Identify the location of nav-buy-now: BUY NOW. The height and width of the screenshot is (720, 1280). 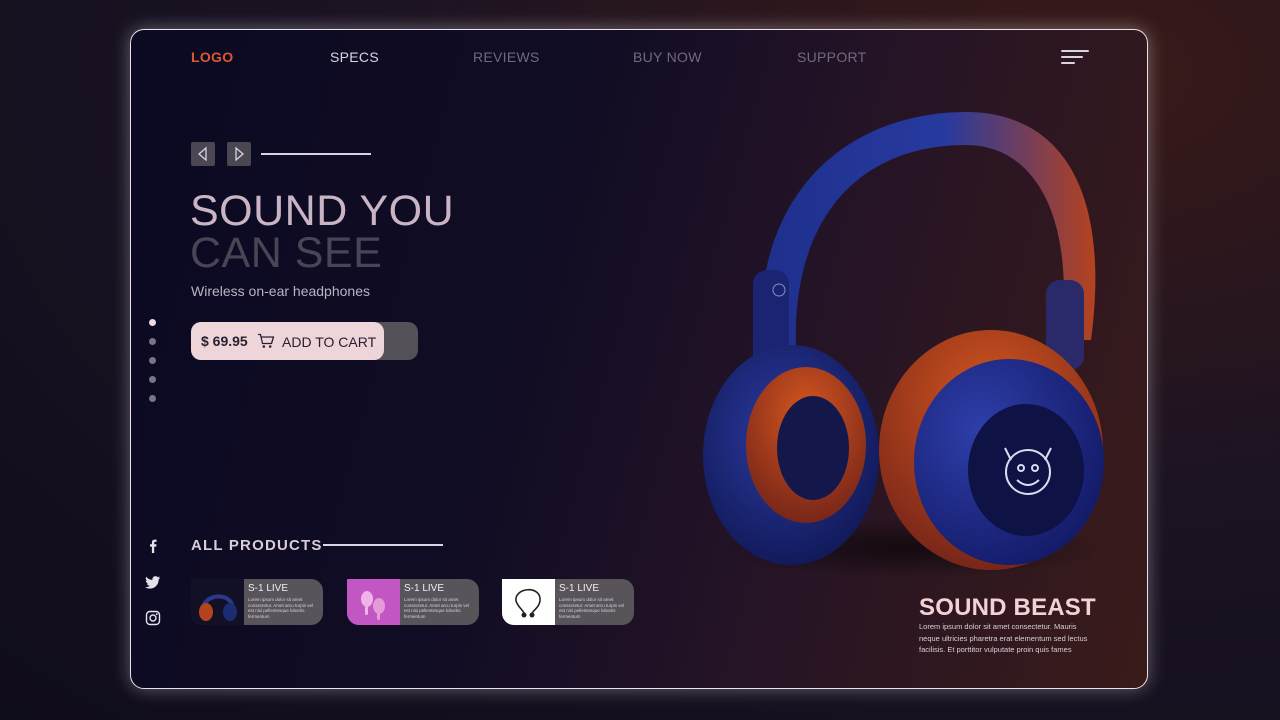
(667, 57).